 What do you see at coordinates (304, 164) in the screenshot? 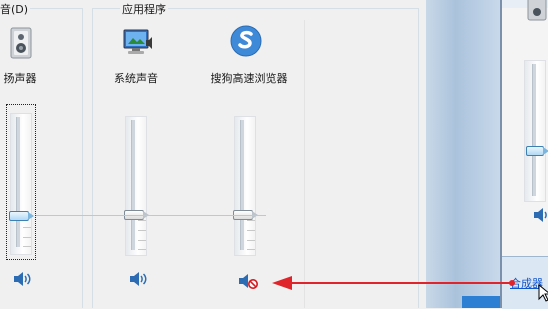
I see `column-divider` at bounding box center [304, 164].